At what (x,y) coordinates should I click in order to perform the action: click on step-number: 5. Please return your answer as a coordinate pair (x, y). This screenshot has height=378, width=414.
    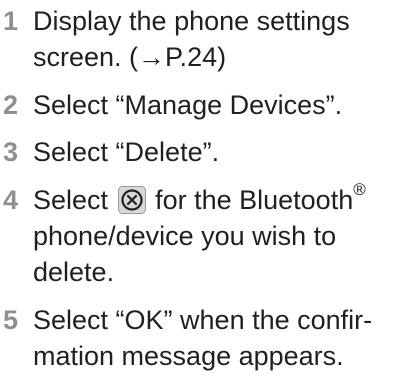
    Looking at the image, I should click on (11, 320).